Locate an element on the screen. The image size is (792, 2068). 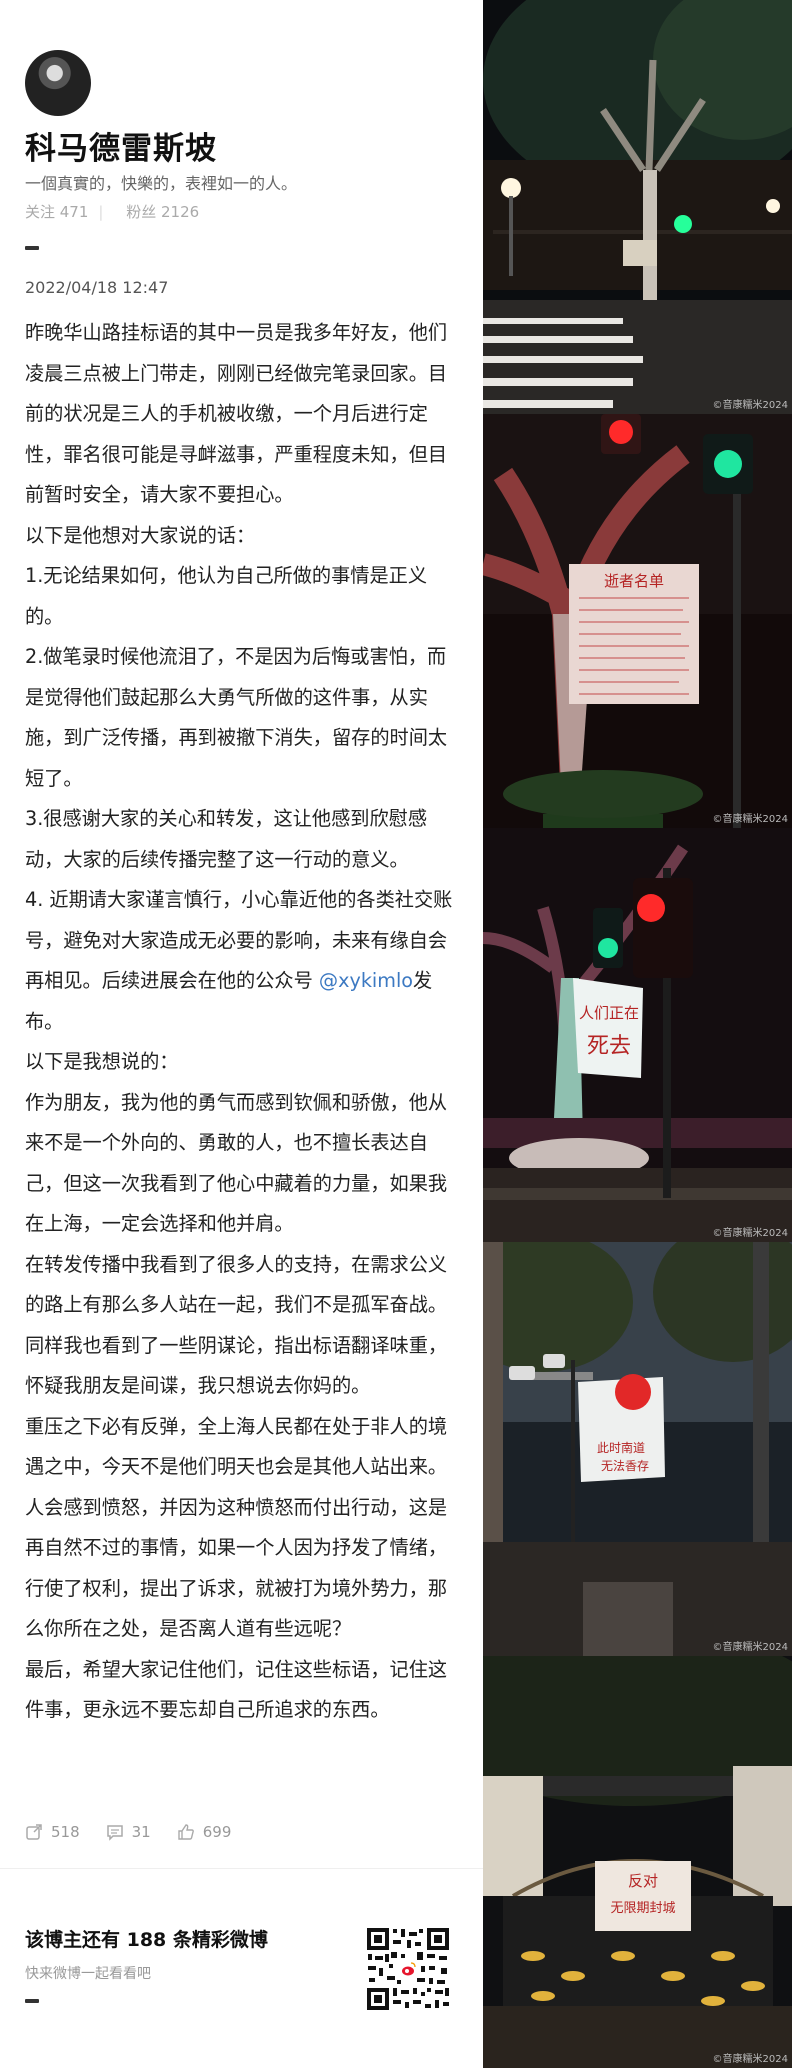
photo-4-image: 此时南道 无法香存 ©音康糯米2024 is located at coordinates (637, 1449).